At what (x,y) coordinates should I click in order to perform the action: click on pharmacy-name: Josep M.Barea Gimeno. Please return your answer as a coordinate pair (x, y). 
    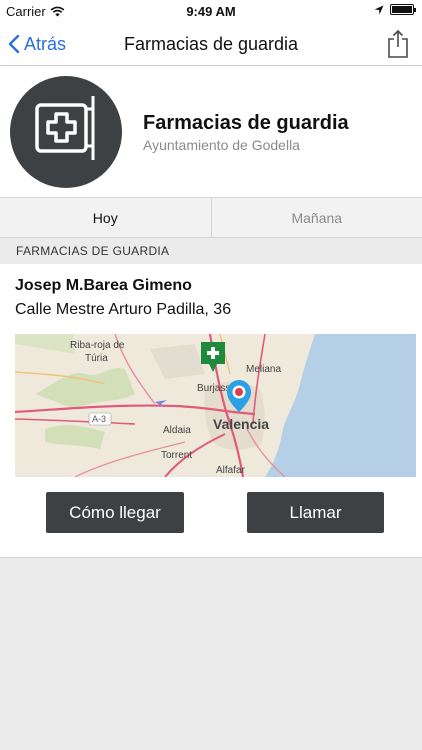
    Looking at the image, I should click on (103, 285).